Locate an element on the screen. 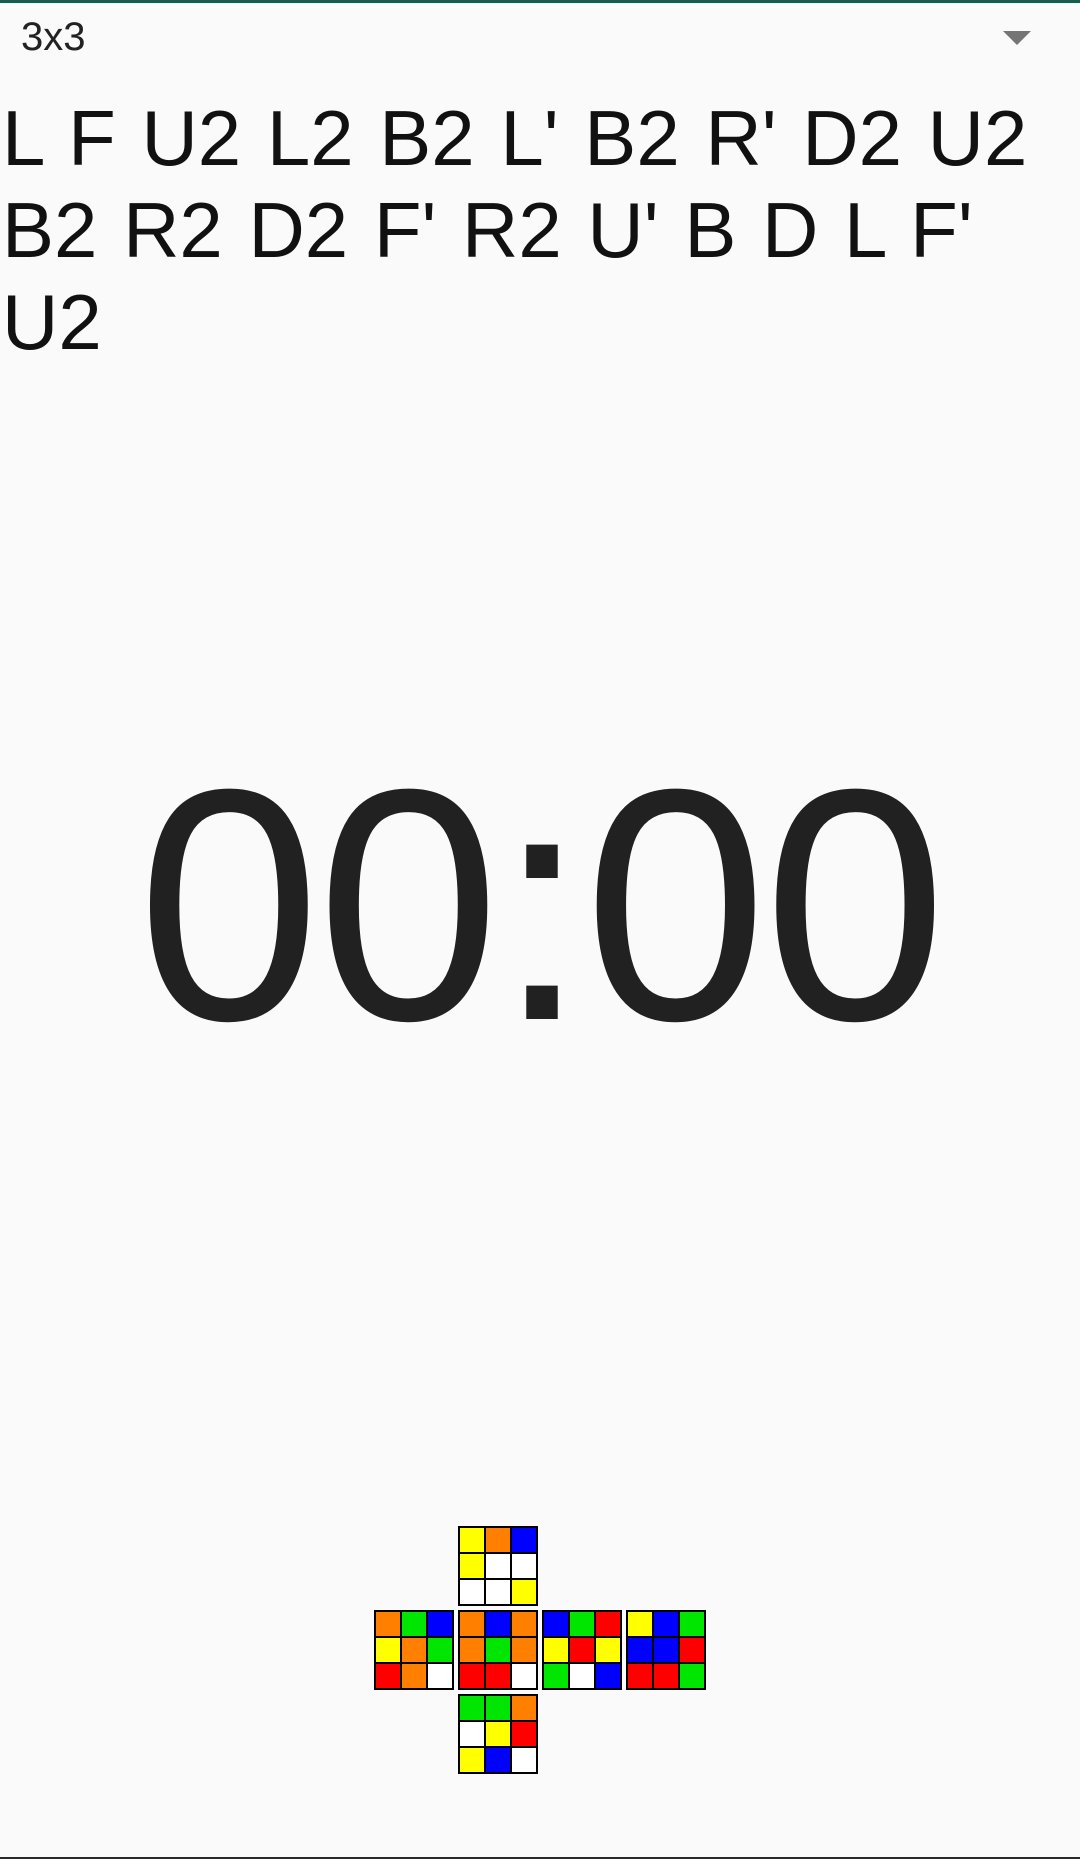 Image resolution: width=1080 pixels, height=1859 pixels. cube-face-down is located at coordinates (498, 1734).